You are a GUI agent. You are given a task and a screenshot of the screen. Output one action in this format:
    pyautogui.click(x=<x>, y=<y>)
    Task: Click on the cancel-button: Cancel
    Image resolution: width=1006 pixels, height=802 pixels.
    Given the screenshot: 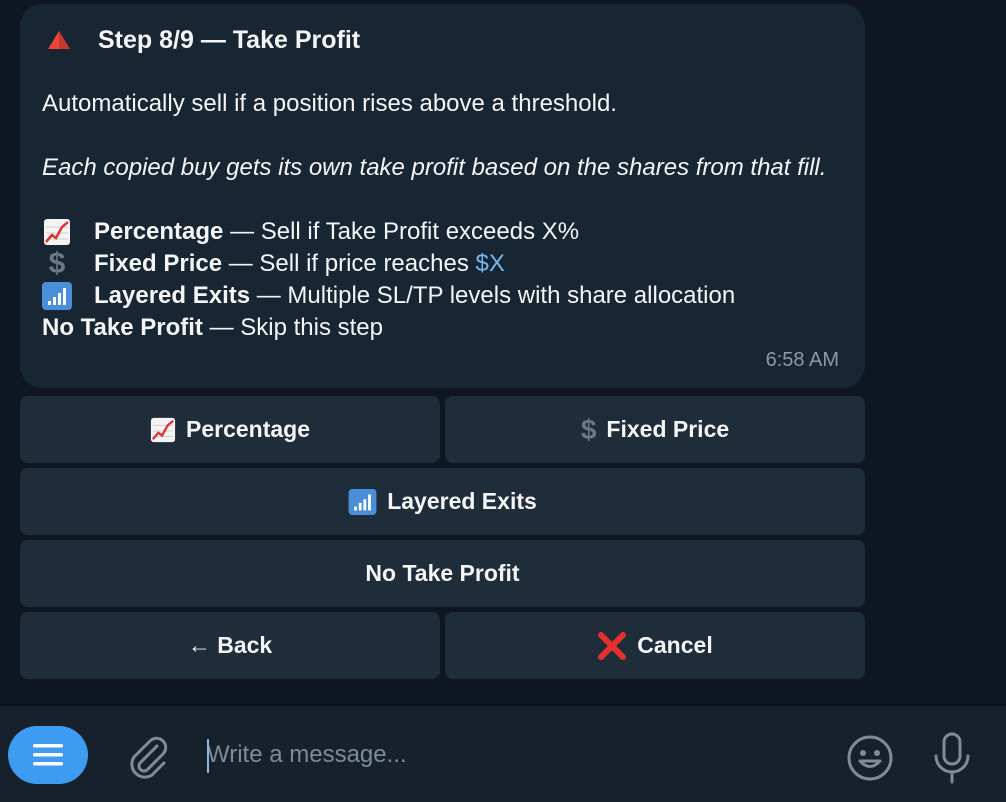 What is the action you would take?
    pyautogui.click(x=655, y=645)
    